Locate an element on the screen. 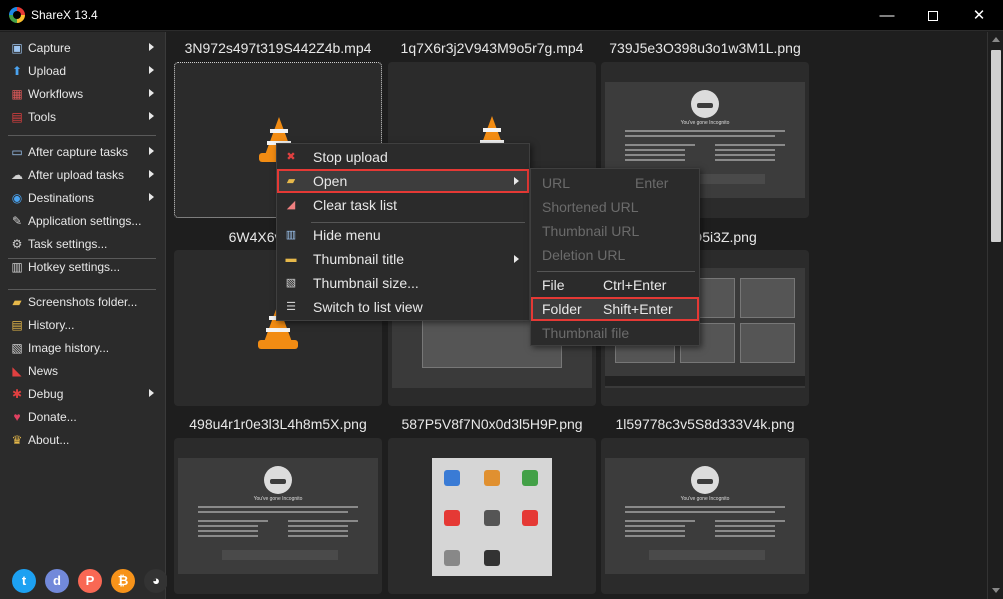  menu-item-hide-menu: ▥ Hide menu is located at coordinates (403, 235).